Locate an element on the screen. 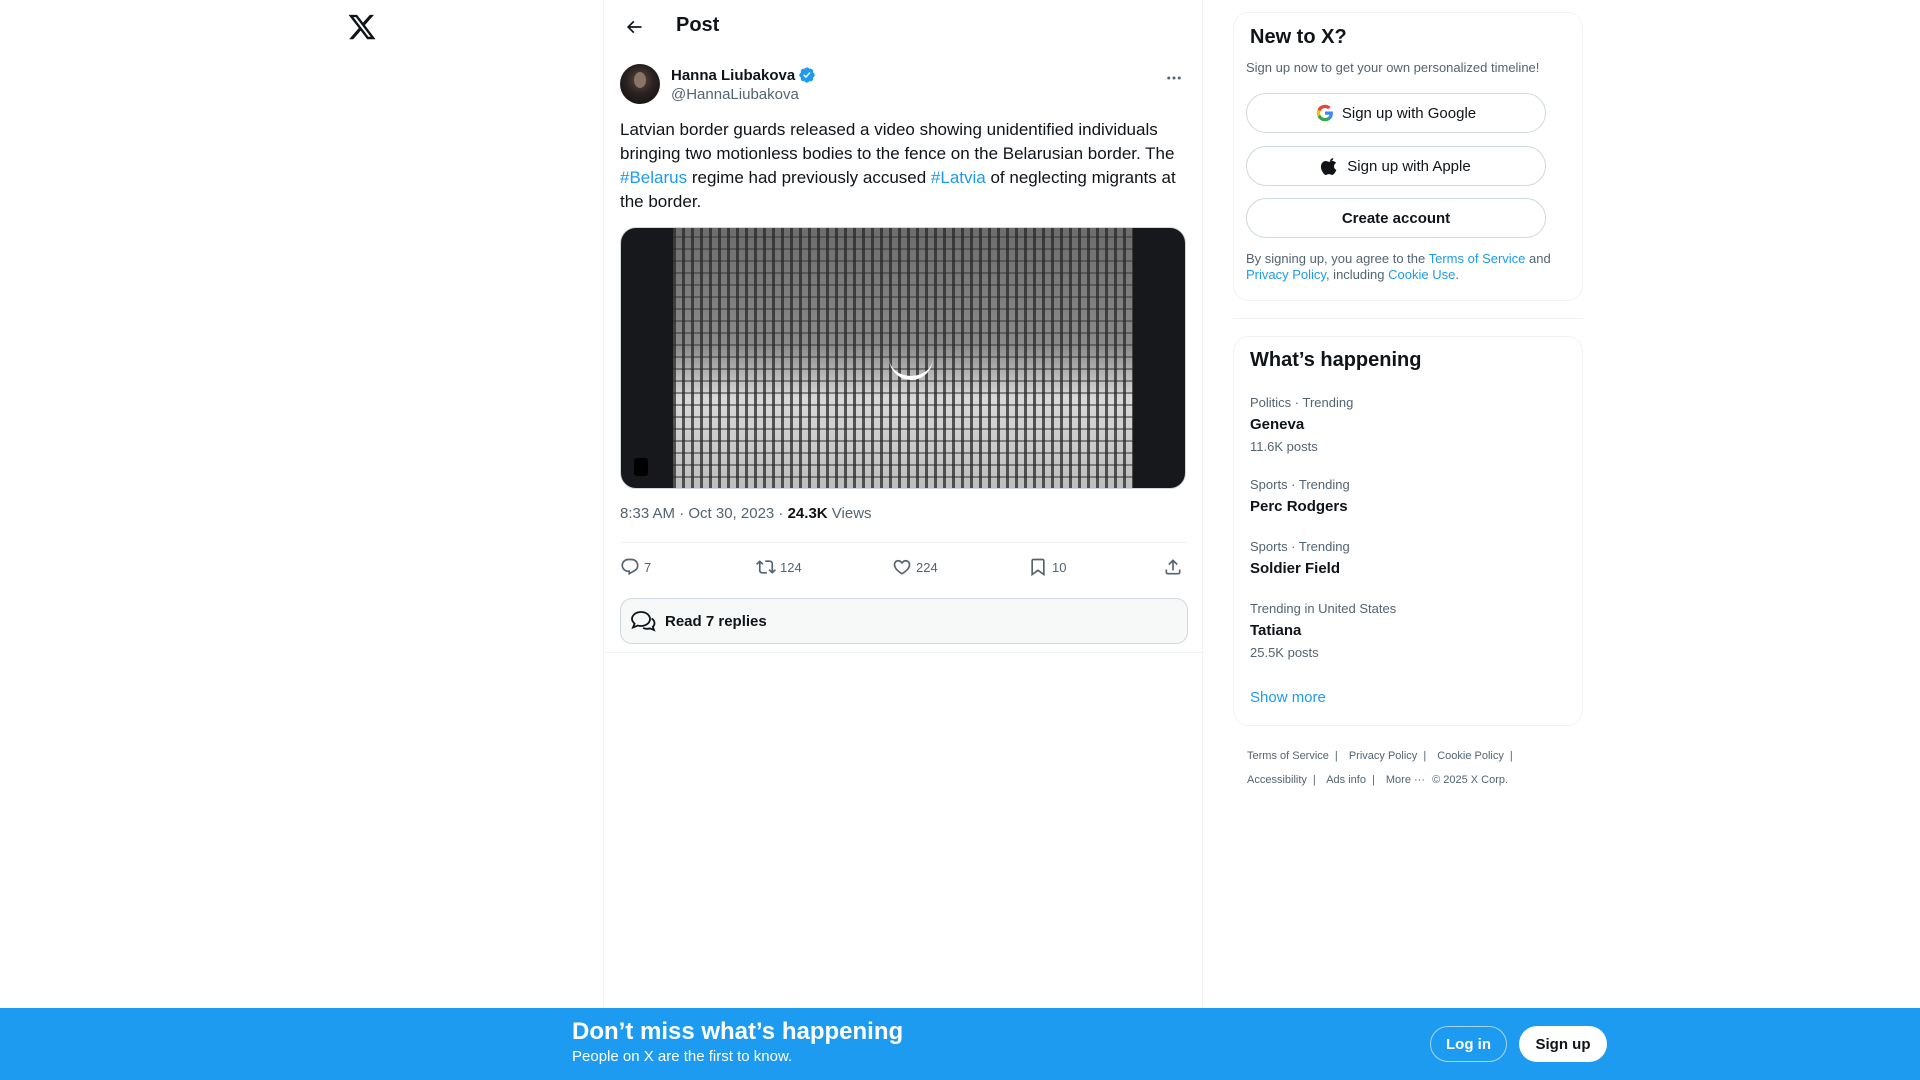 The image size is (1920, 1080). footer-more-link: More ··· is located at coordinates (1405, 780).